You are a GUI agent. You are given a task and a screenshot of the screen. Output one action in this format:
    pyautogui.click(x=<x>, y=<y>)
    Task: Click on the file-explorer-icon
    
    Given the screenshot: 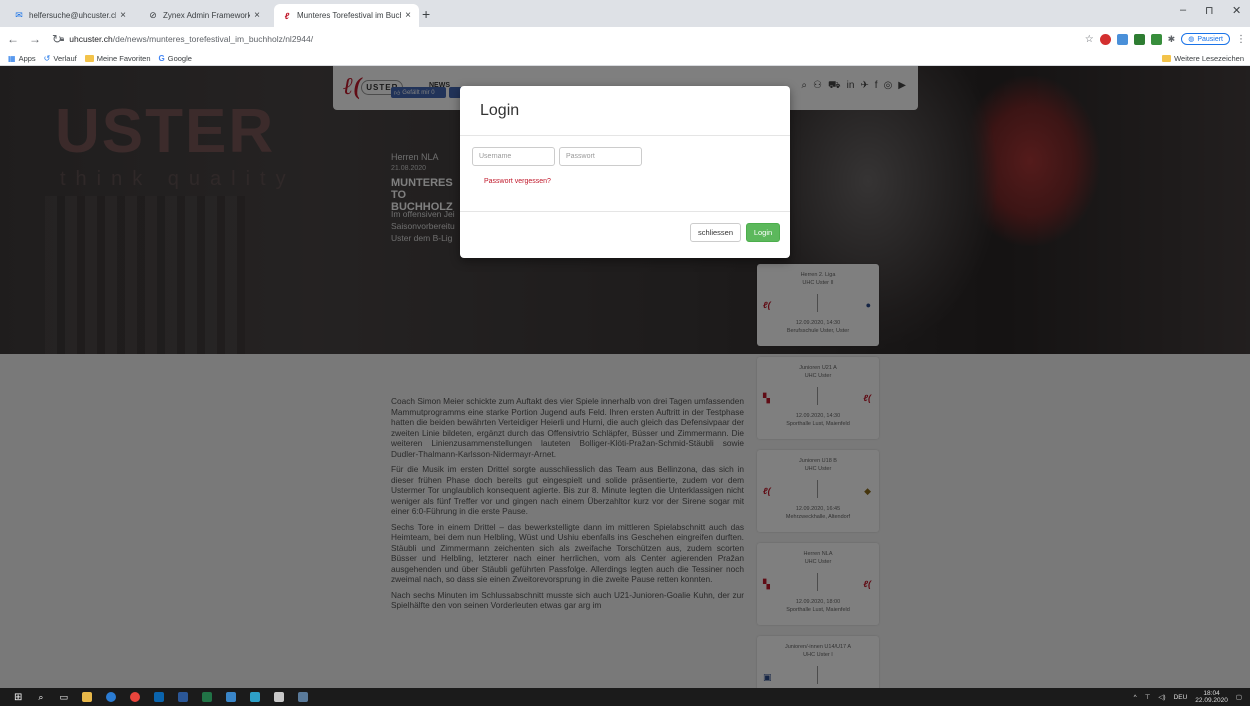 What is the action you would take?
    pyautogui.click(x=86, y=697)
    